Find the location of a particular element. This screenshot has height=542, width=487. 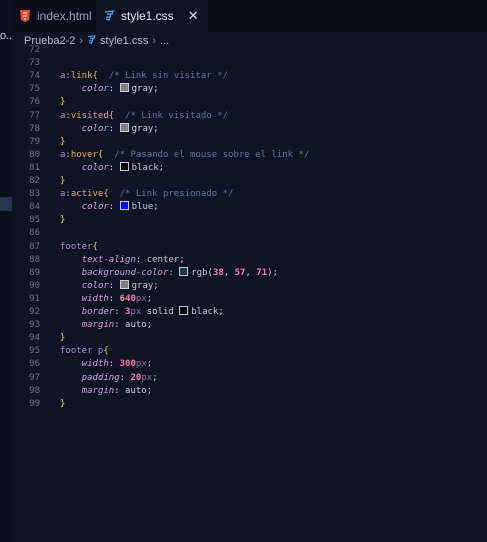

code-token: , is located at coordinates (251, 272).